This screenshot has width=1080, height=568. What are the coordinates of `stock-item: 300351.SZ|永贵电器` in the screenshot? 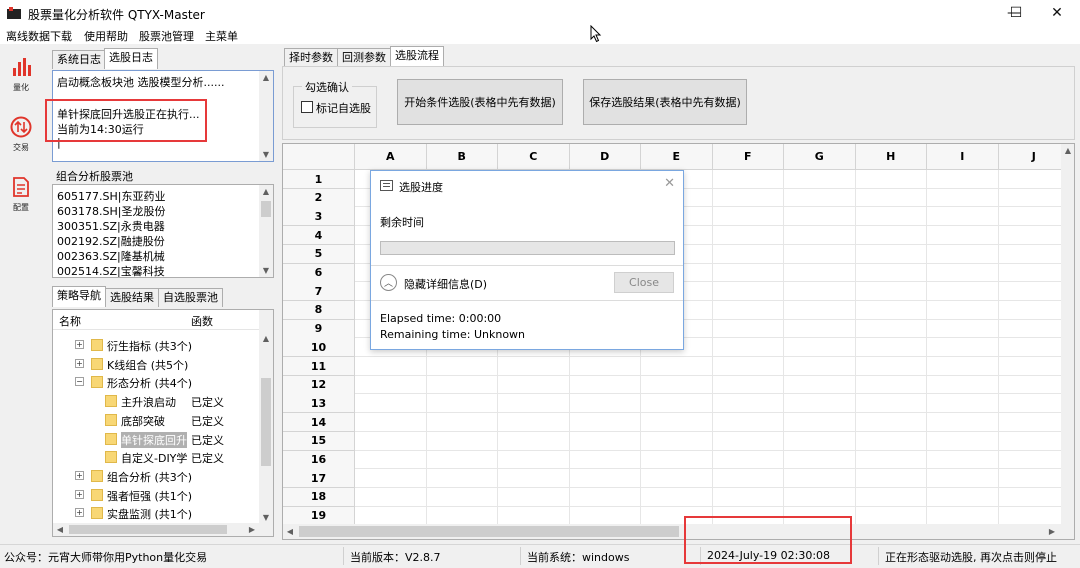 It's located at (111, 226).